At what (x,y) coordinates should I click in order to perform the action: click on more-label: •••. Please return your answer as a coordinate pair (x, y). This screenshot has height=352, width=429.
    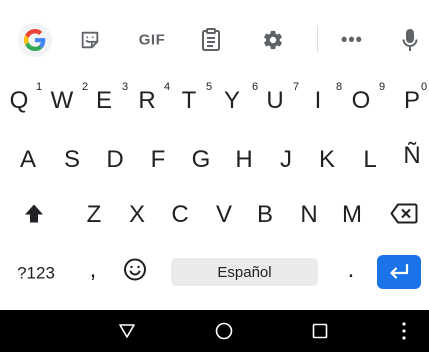
    Looking at the image, I should click on (352, 39).